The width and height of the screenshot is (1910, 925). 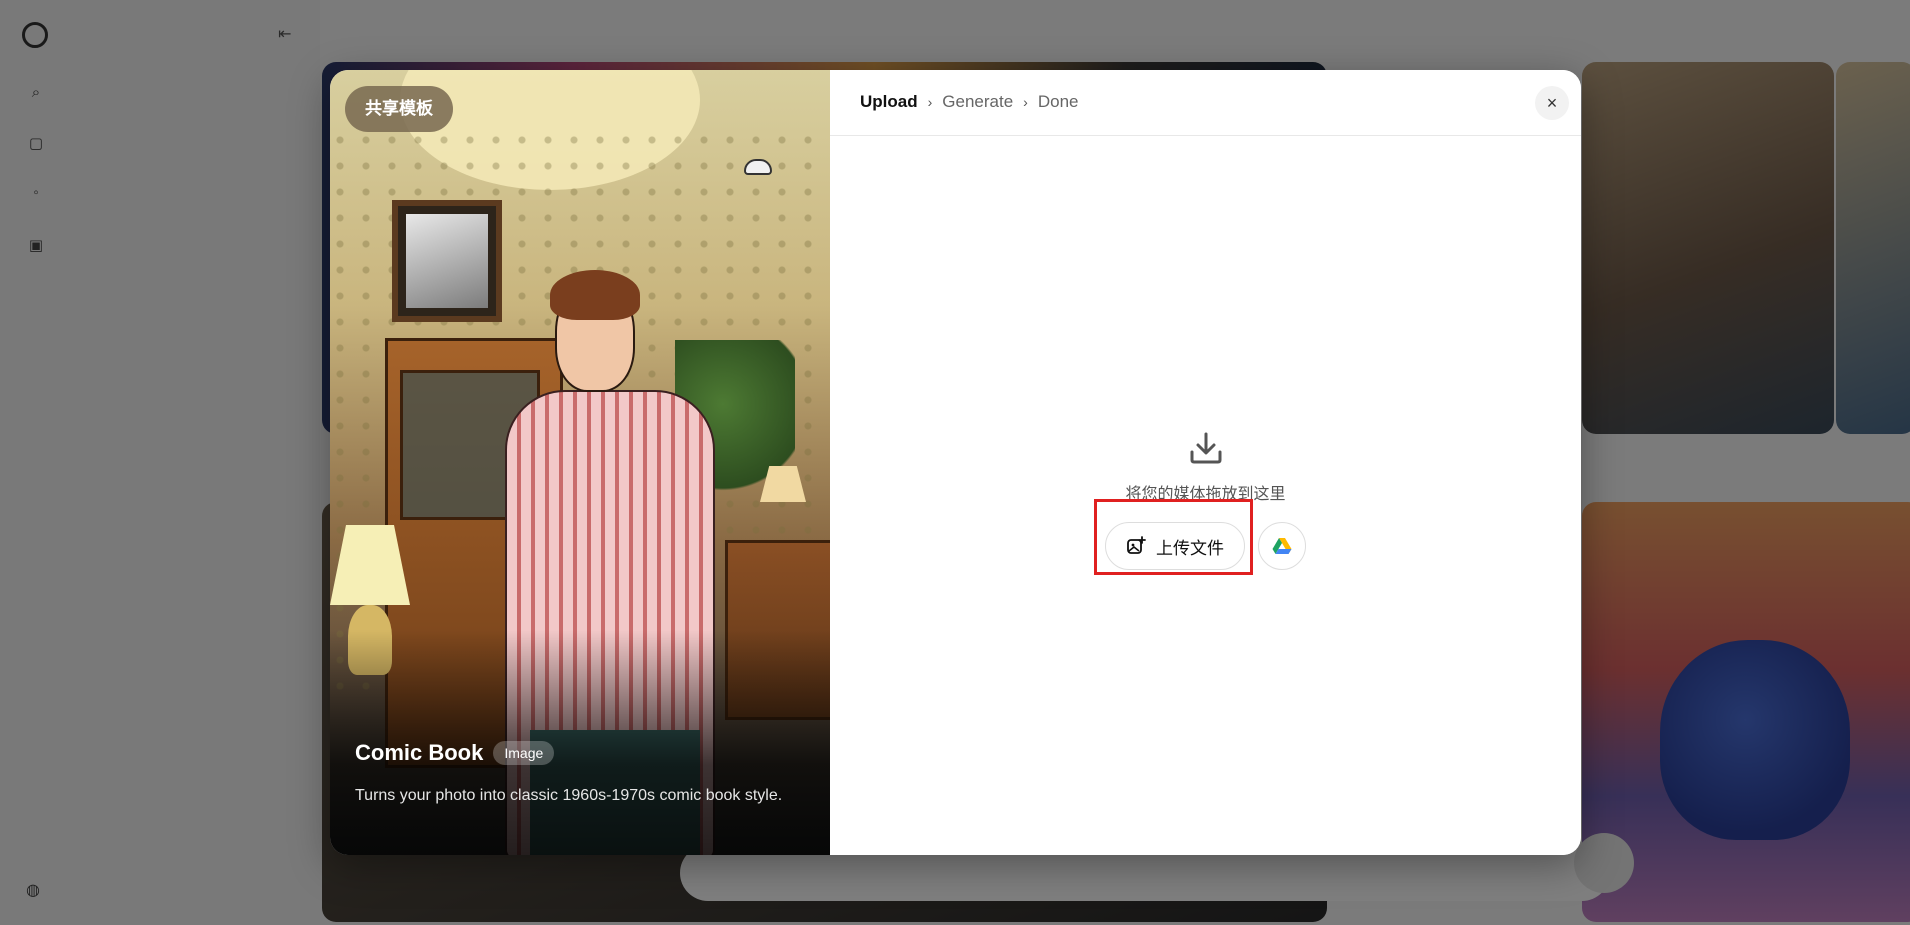 I want to click on template-title-row: Comic Book Image, so click(x=455, y=753).